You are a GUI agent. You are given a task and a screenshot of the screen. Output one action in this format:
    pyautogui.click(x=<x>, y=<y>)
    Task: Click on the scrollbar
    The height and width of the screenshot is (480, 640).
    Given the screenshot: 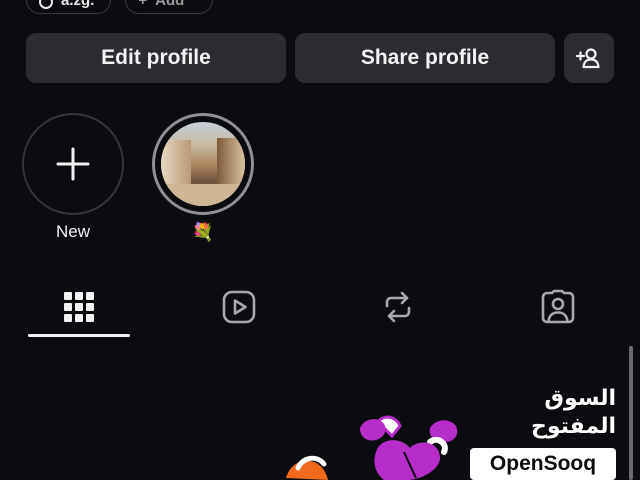 What is the action you would take?
    pyautogui.click(x=631, y=413)
    